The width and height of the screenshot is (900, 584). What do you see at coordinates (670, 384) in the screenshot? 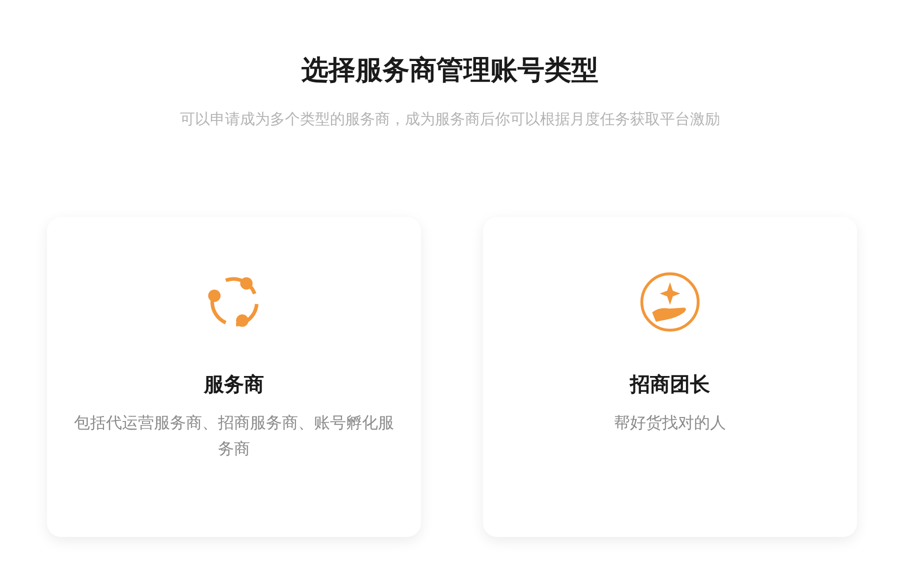
I see `card-title: 招商团长` at bounding box center [670, 384].